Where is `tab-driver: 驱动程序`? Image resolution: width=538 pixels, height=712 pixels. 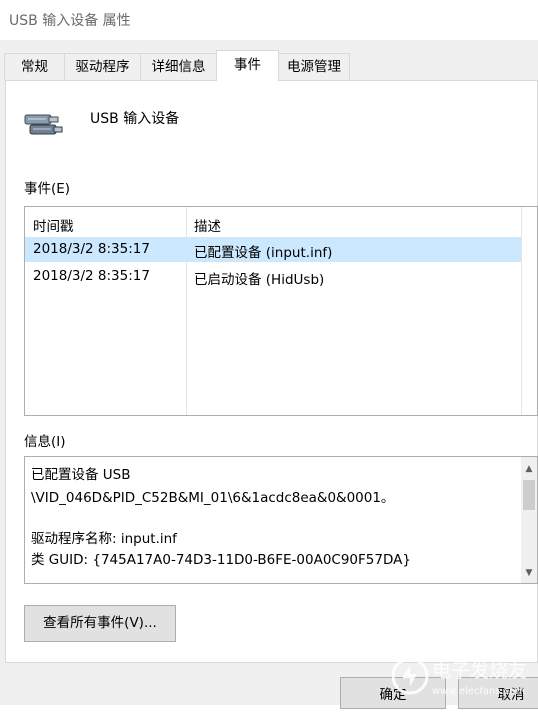 tab-driver: 驱动程序 is located at coordinates (102, 66).